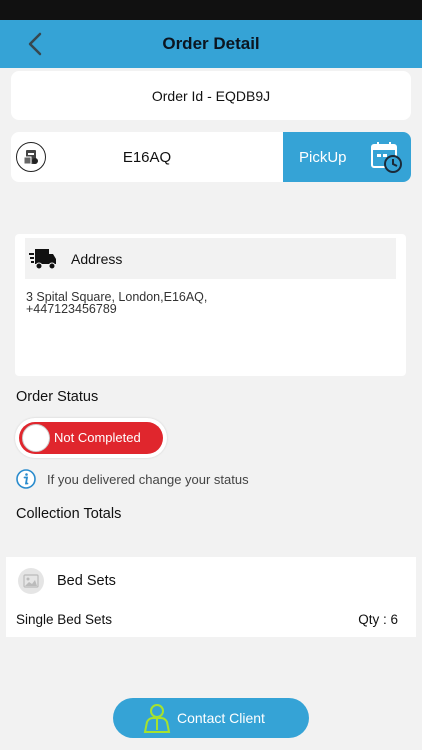  What do you see at coordinates (69, 514) in the screenshot?
I see `collection-totals-label: Collection Totals` at bounding box center [69, 514].